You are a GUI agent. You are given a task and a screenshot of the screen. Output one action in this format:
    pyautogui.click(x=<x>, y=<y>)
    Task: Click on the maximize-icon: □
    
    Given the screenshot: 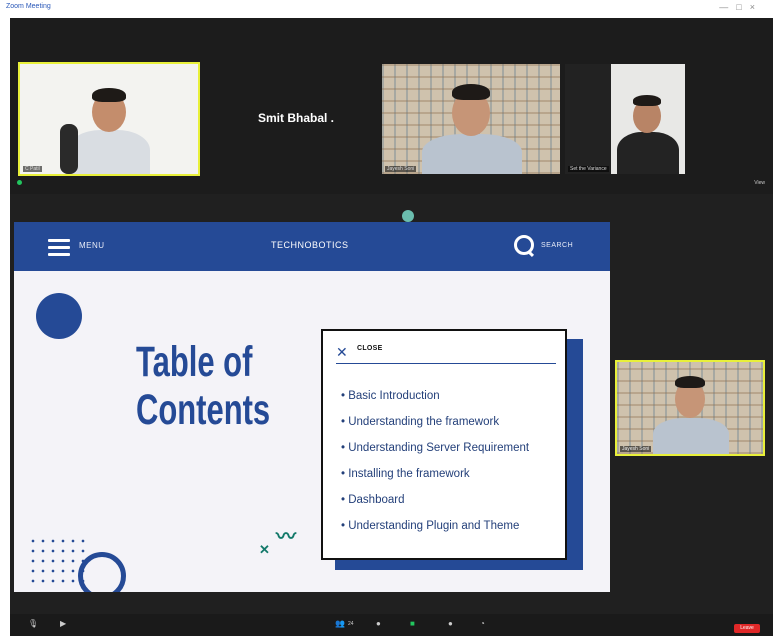 What is the action you would take?
    pyautogui.click(x=742, y=7)
    